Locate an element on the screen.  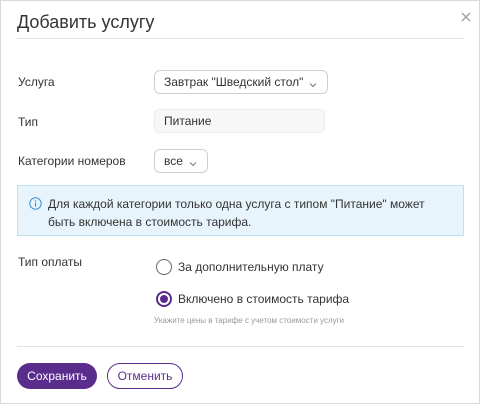
service-select-value: Завтрак "Шведский стол" is located at coordinates (234, 82).